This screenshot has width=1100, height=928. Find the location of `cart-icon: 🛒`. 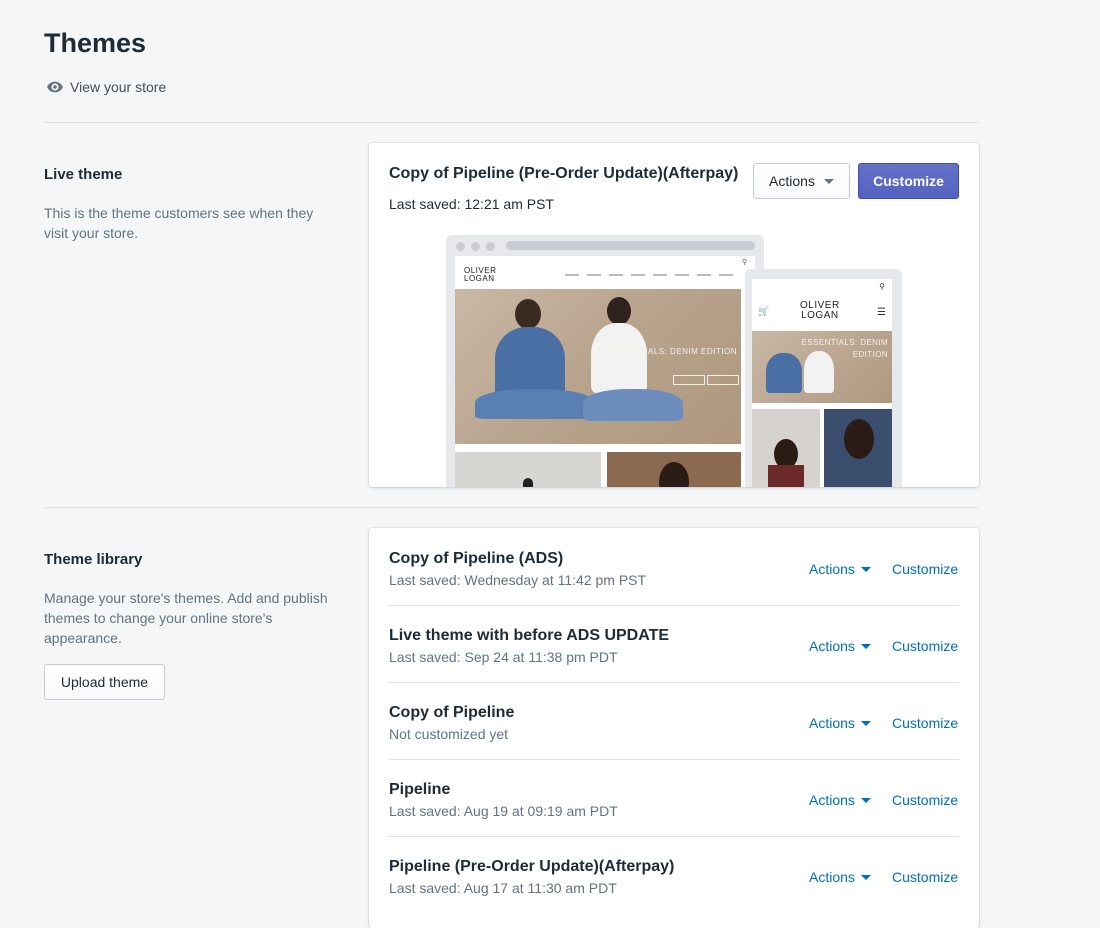

cart-icon: 🛒 is located at coordinates (764, 311).